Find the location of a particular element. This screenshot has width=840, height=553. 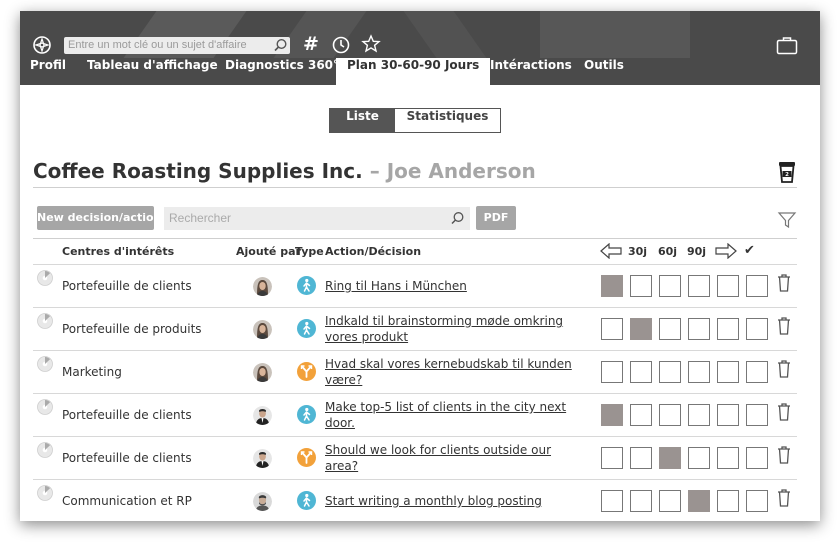

top-bar: Entre un mot clé ou un sujet d'affaire # is located at coordinates (420, 34).